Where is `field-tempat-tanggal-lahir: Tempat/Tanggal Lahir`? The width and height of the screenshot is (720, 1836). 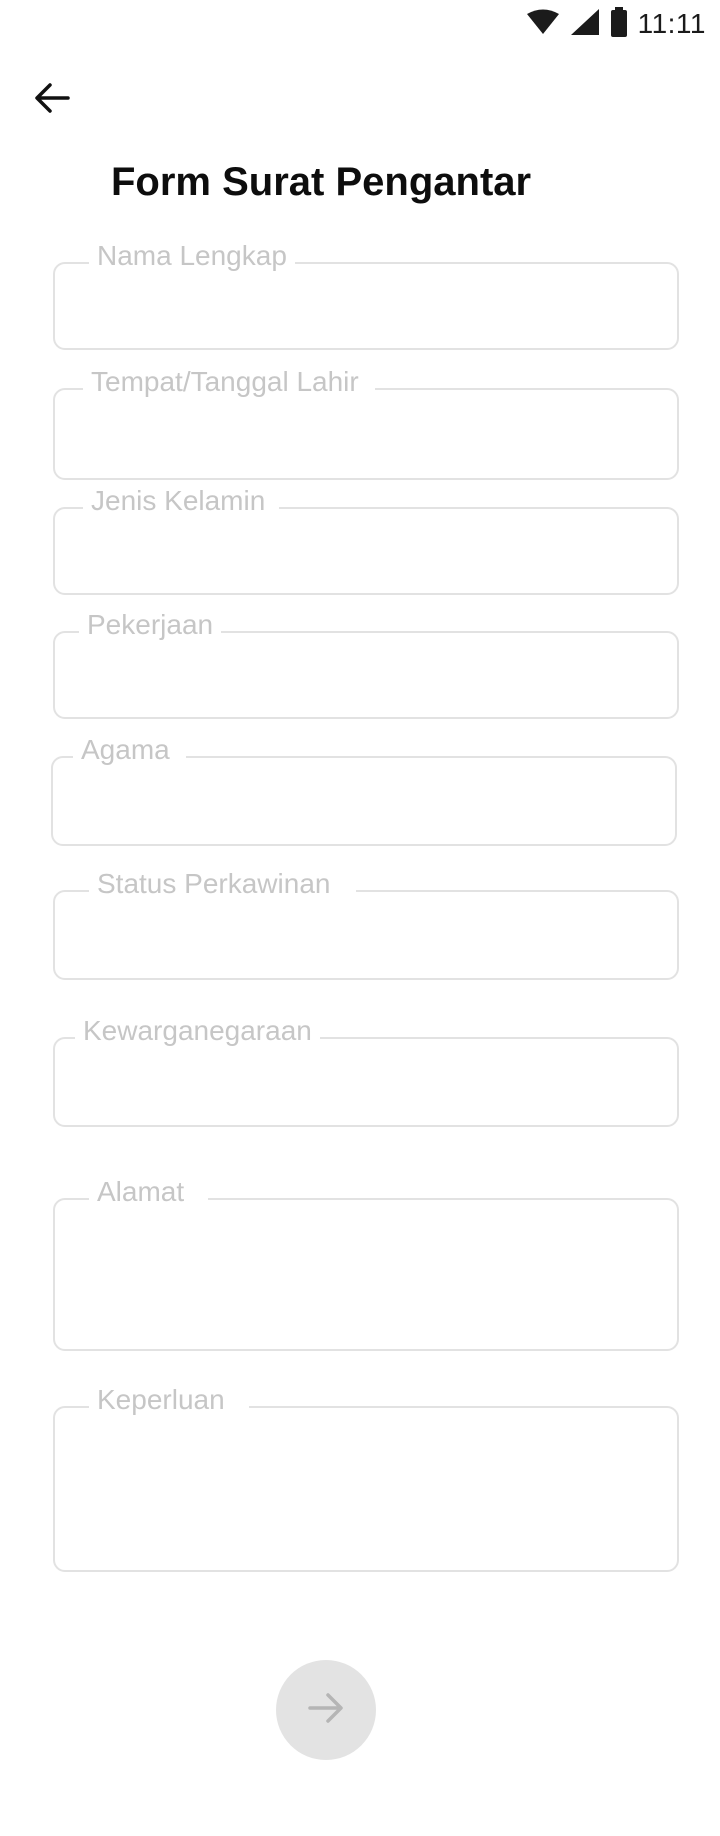 field-tempat-tanggal-lahir: Tempat/Tanggal Lahir is located at coordinates (366, 423).